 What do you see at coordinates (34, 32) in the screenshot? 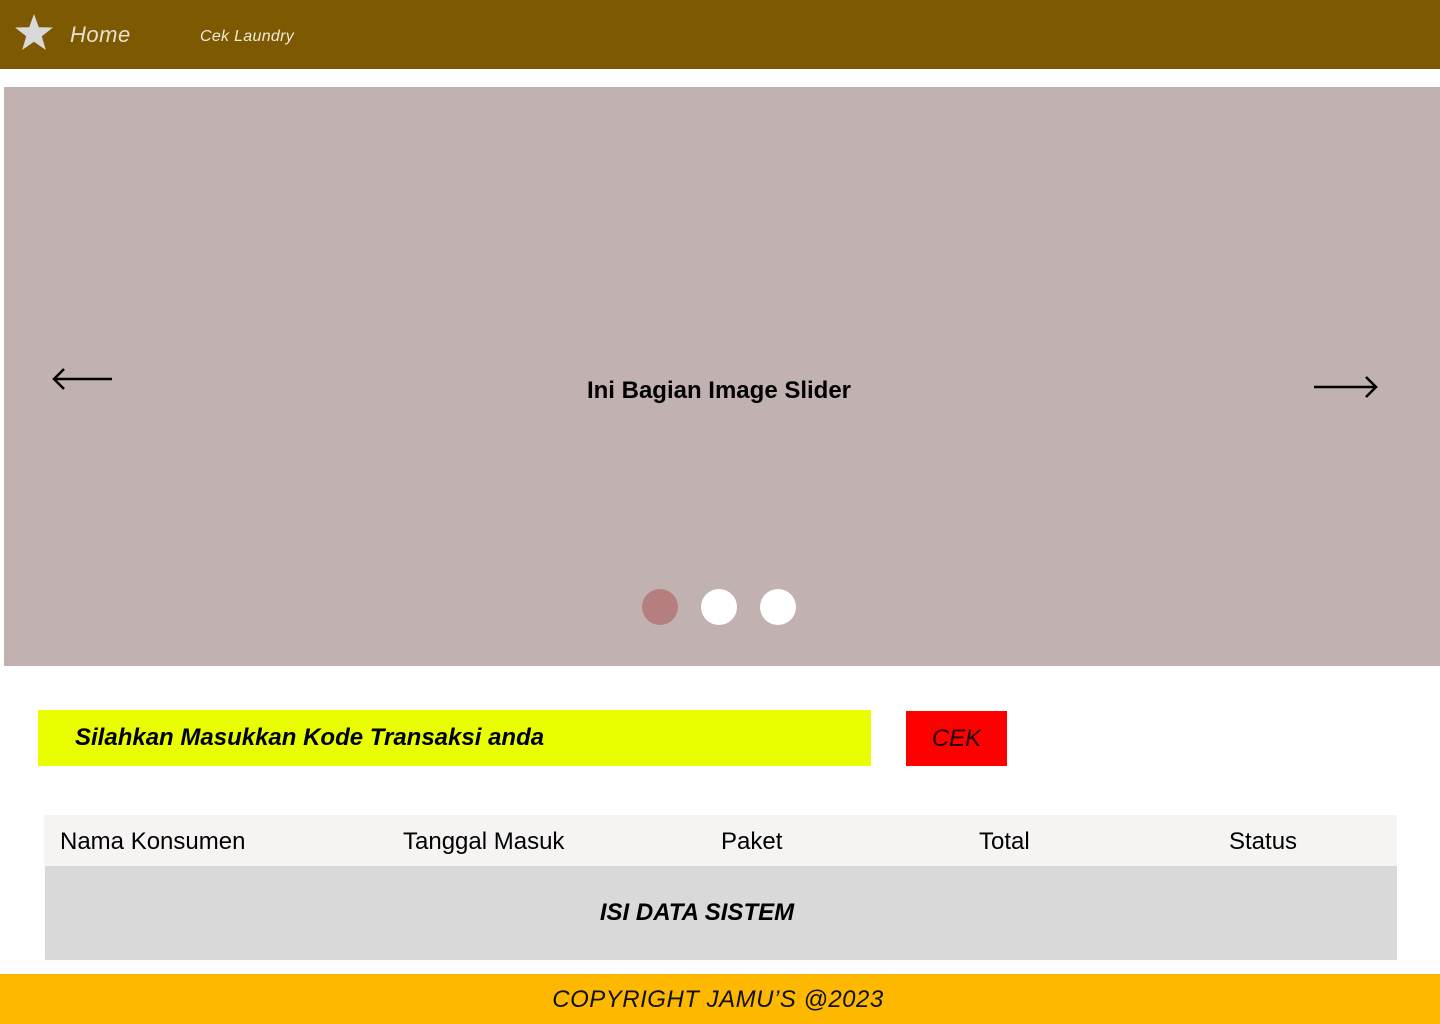
I see `star-icon` at bounding box center [34, 32].